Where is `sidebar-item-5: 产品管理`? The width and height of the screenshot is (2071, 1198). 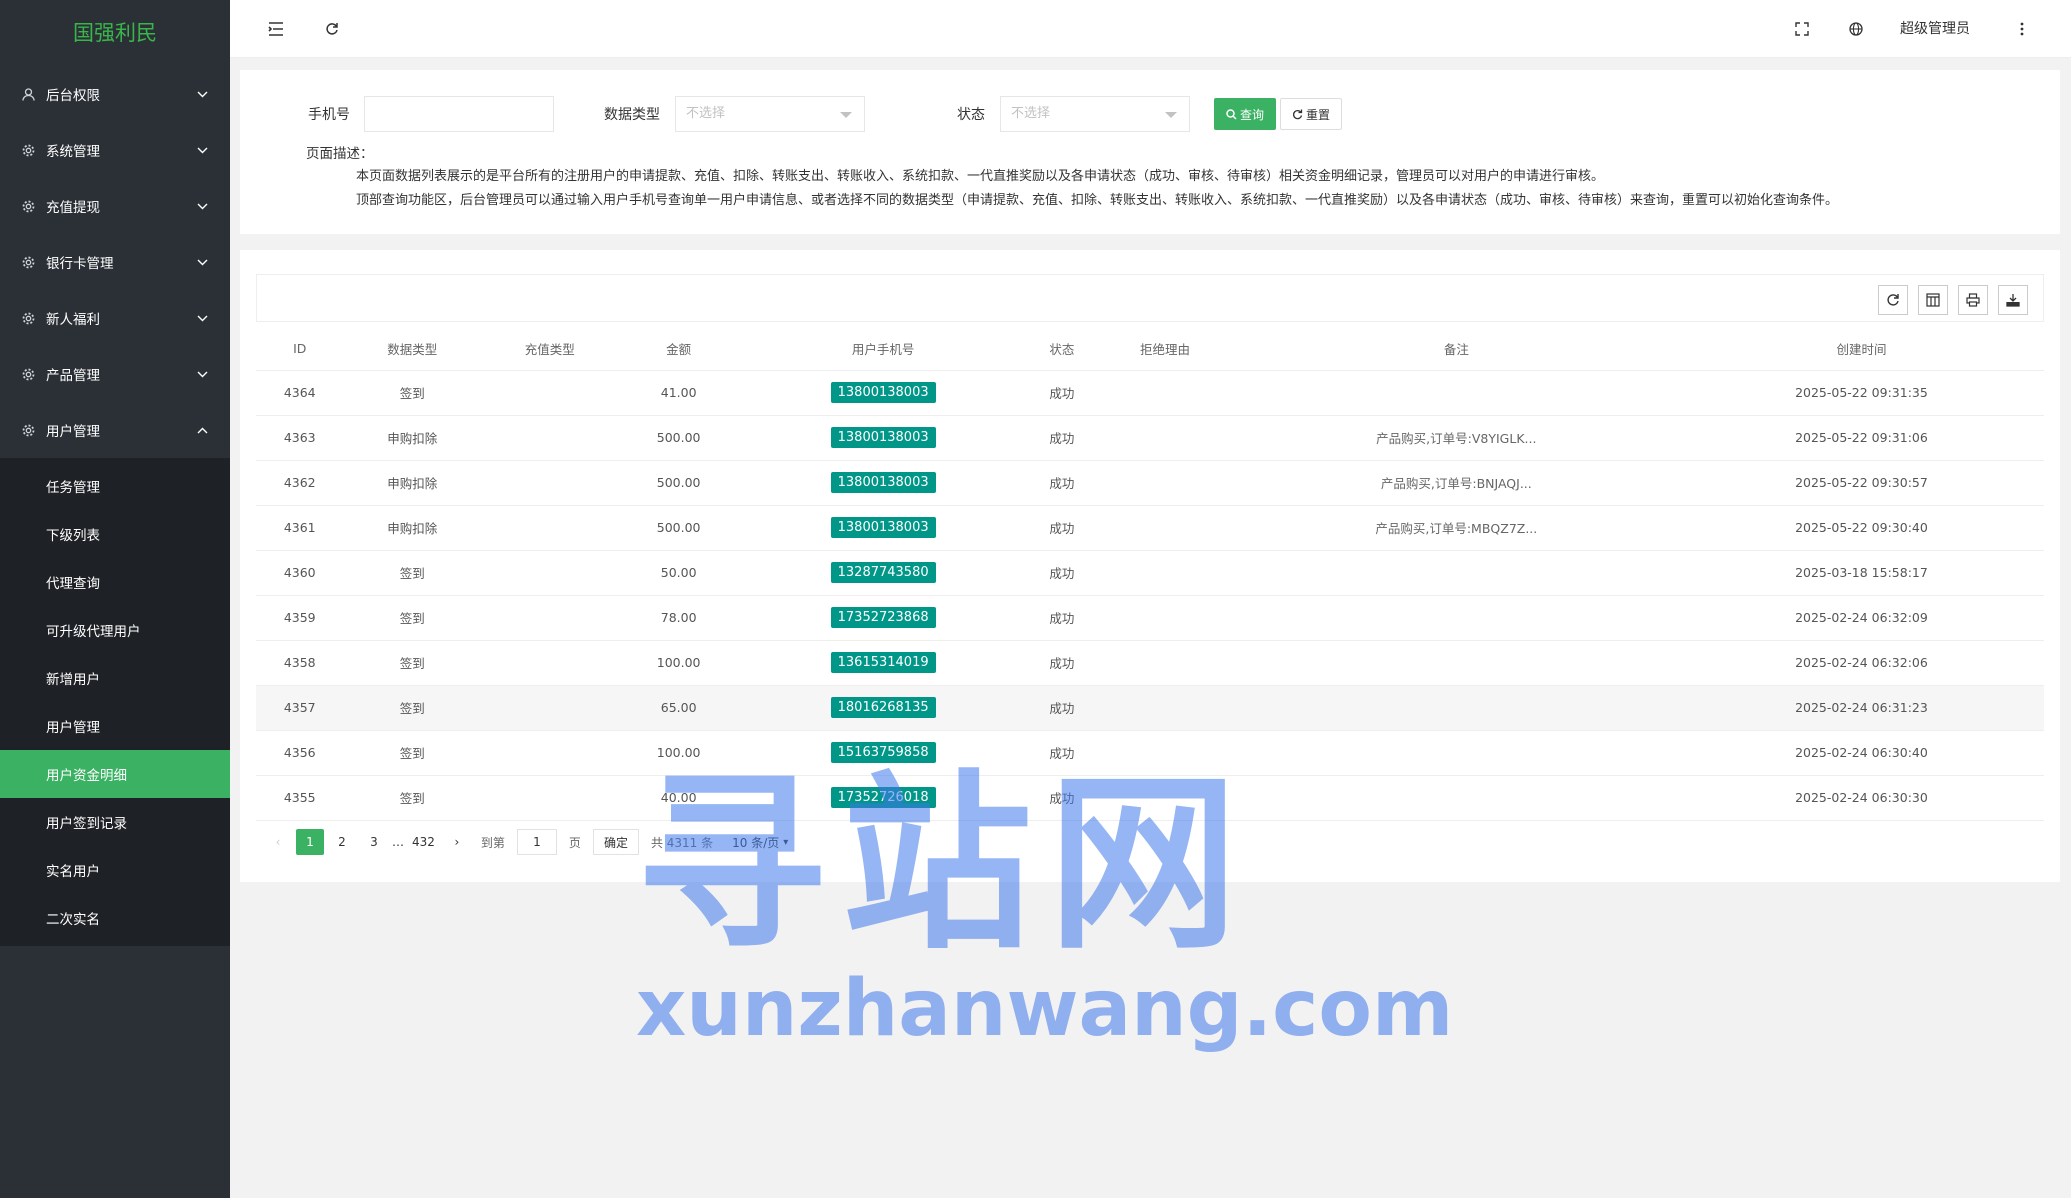 sidebar-item-5: 产品管理 is located at coordinates (115, 374).